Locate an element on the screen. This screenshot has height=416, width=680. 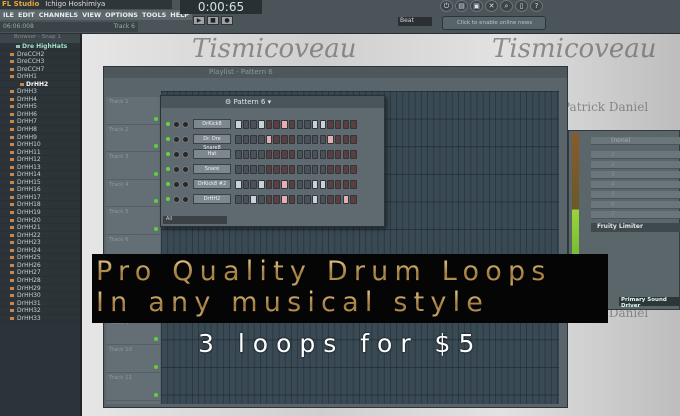
browser-item: DrHH15 is located at coordinates (40, 183).